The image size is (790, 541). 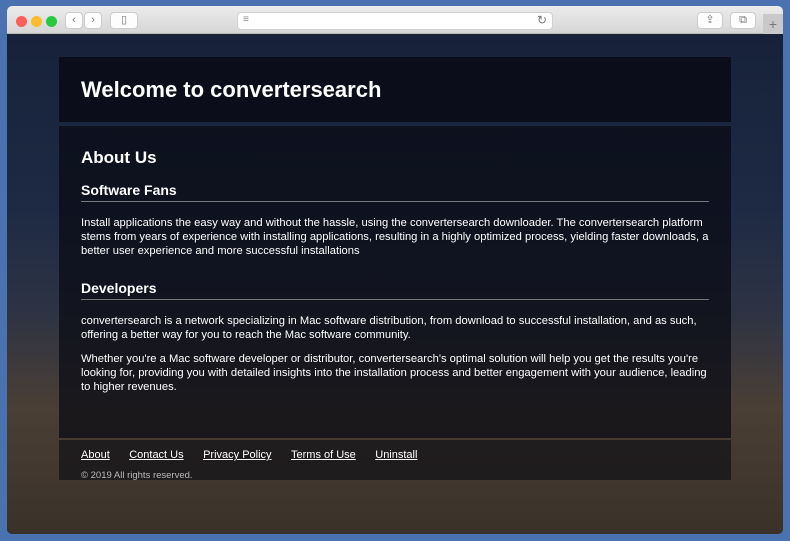 I want to click on address-bar: ≡ ↻, so click(x=395, y=21).